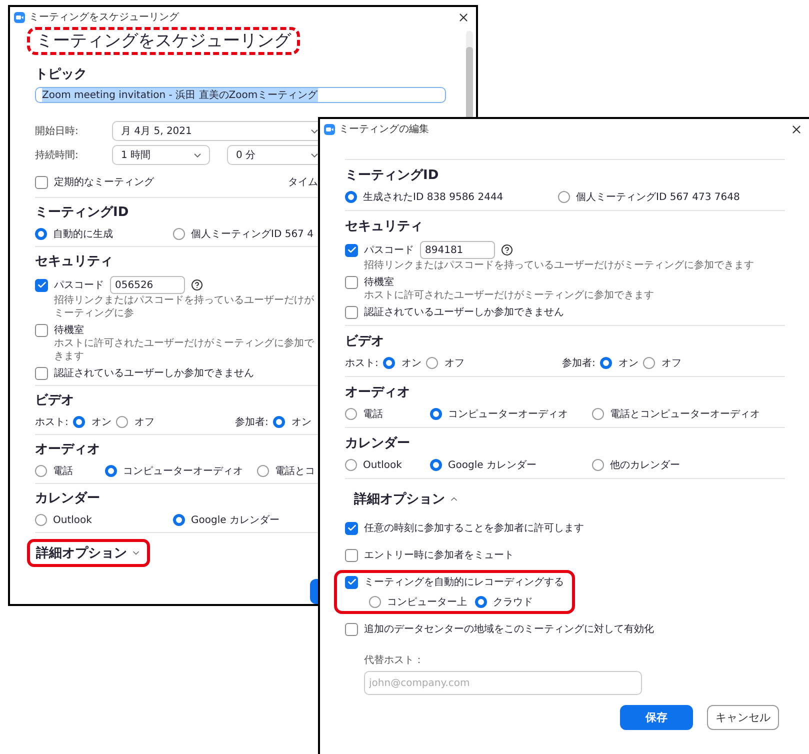  What do you see at coordinates (503, 683) in the screenshot?
I see `alt-host-field: john@company.com` at bounding box center [503, 683].